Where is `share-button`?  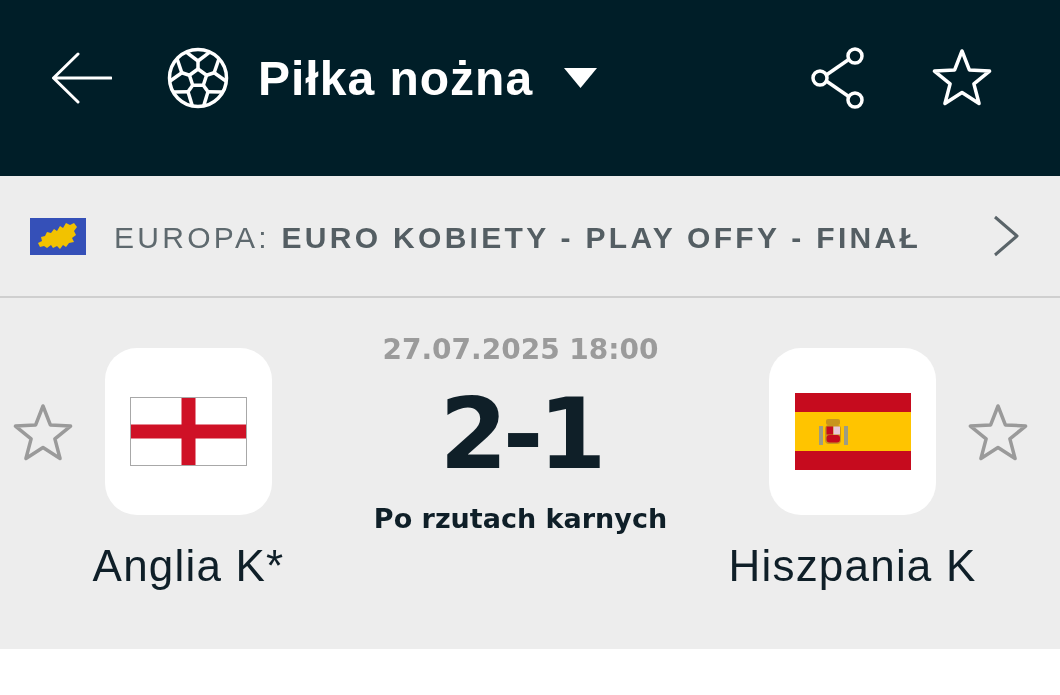
share-button is located at coordinates (837, 78).